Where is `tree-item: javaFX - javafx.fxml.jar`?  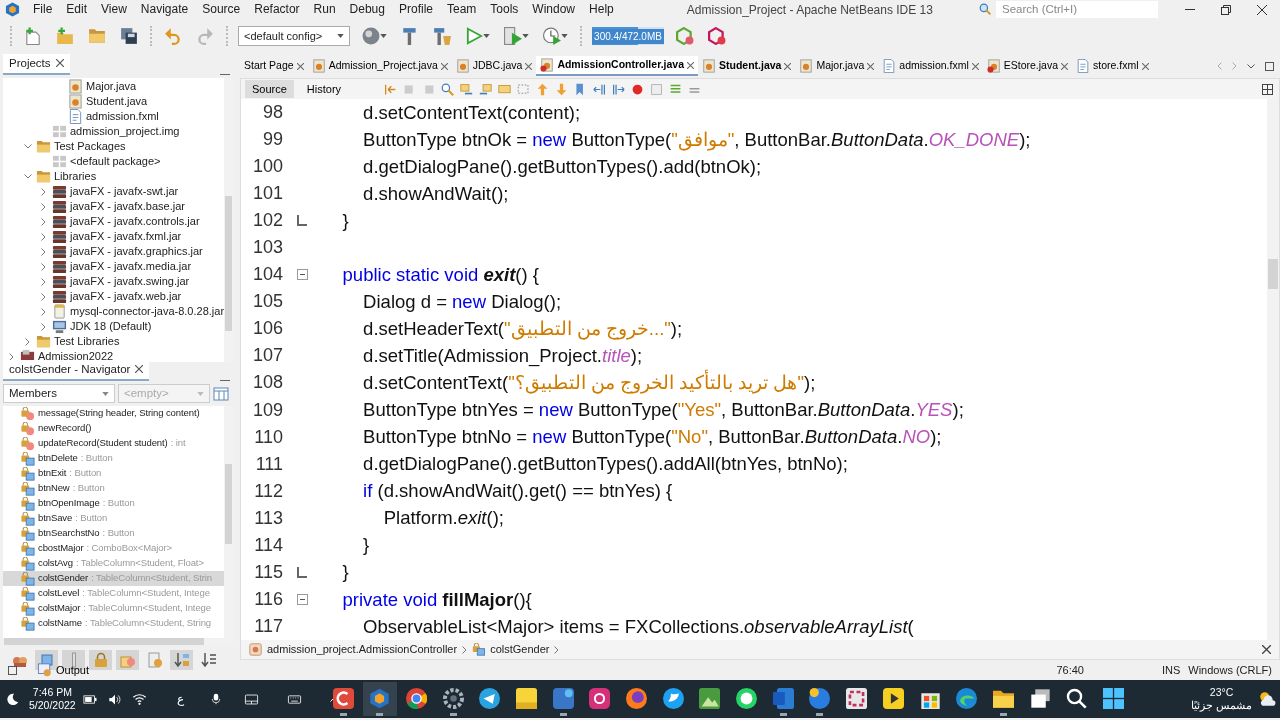 tree-item: javaFX - javafx.fxml.jar is located at coordinates (126, 236).